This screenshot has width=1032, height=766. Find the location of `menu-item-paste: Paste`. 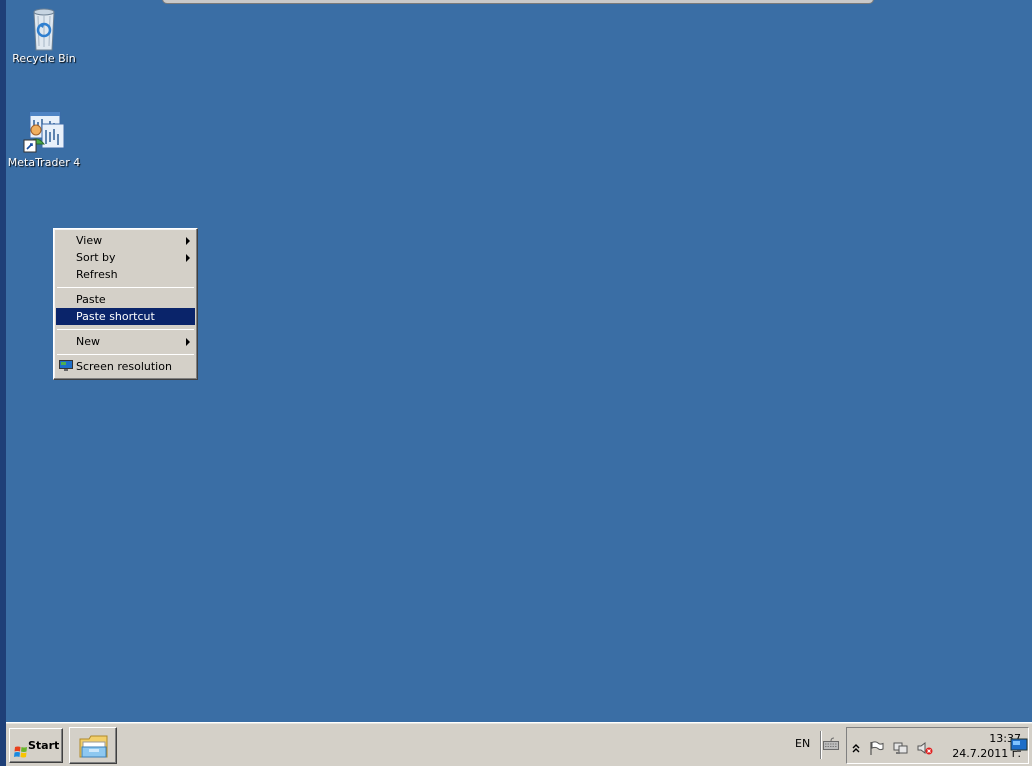

menu-item-paste: Paste is located at coordinates (125, 299).